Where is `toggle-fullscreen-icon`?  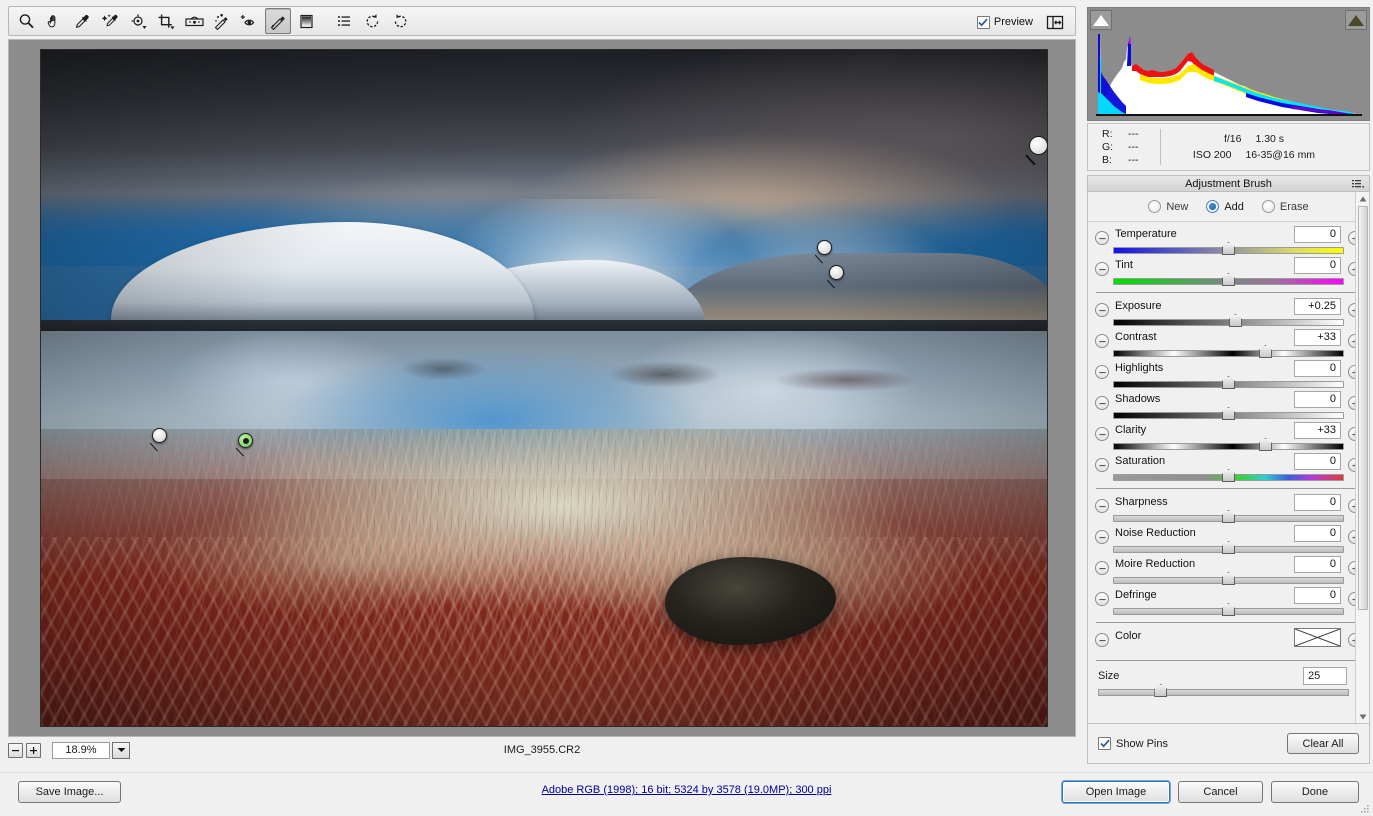
toggle-fullscreen-icon is located at coordinates (1055, 22).